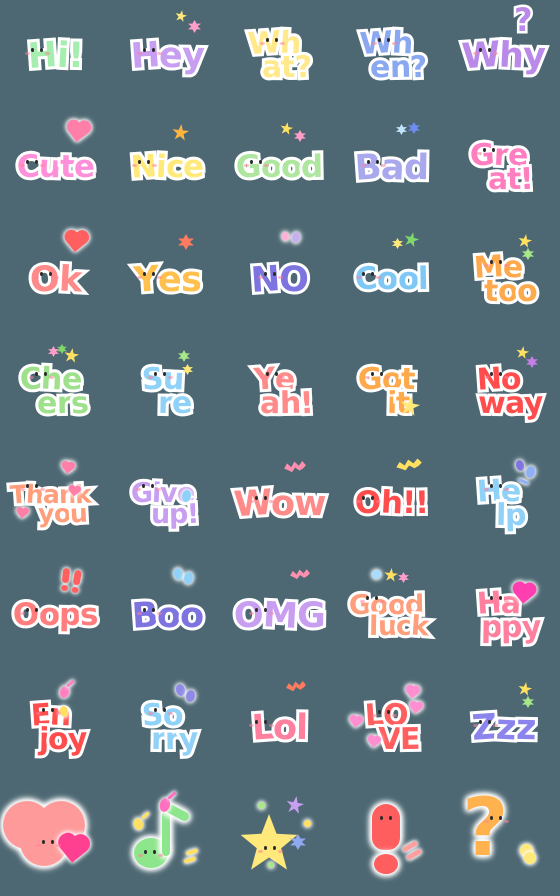  I want to click on sticker-no: NO, so click(280, 279).